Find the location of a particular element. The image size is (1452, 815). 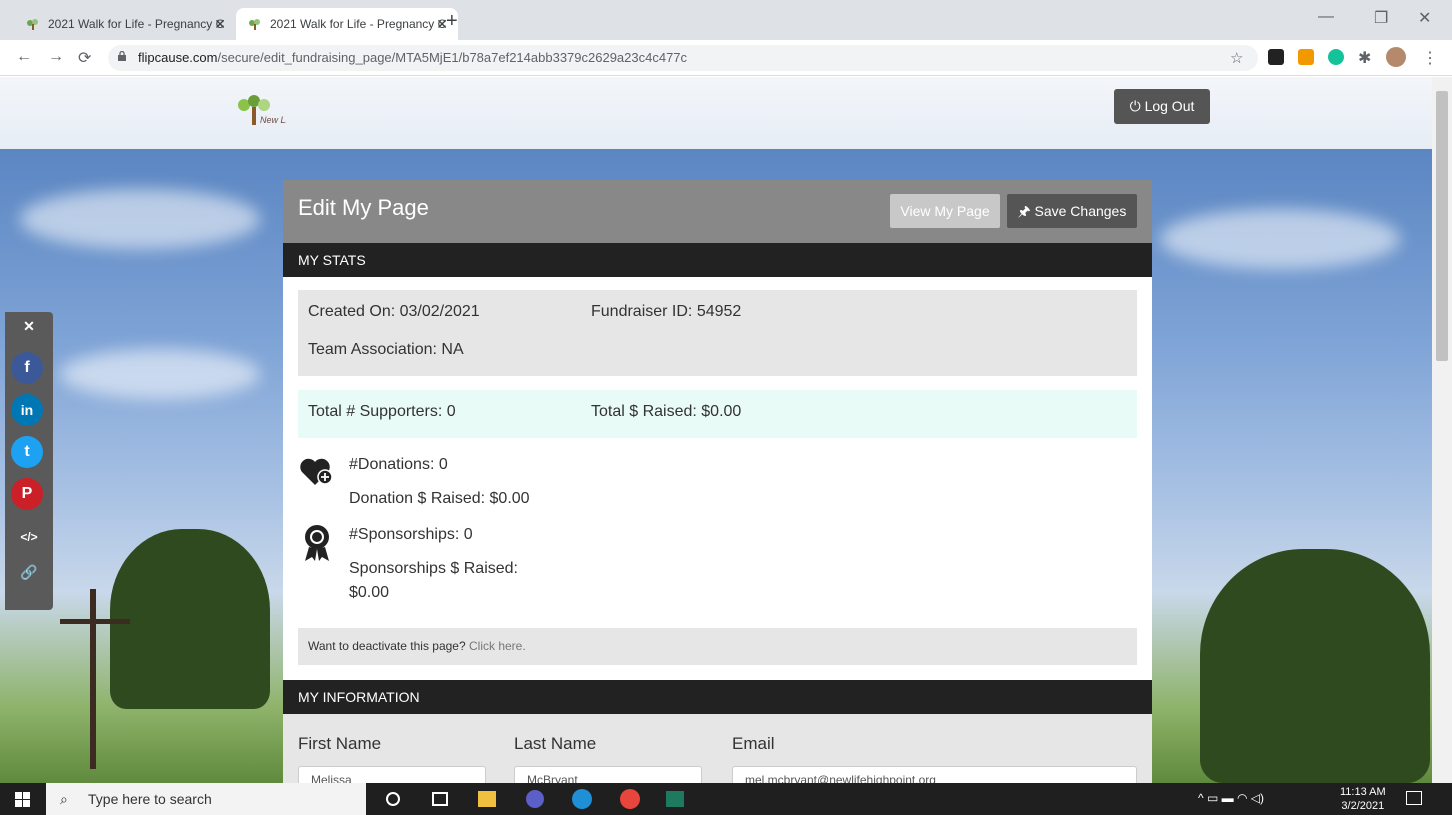

last-name-field: McBryant is located at coordinates (608, 774).